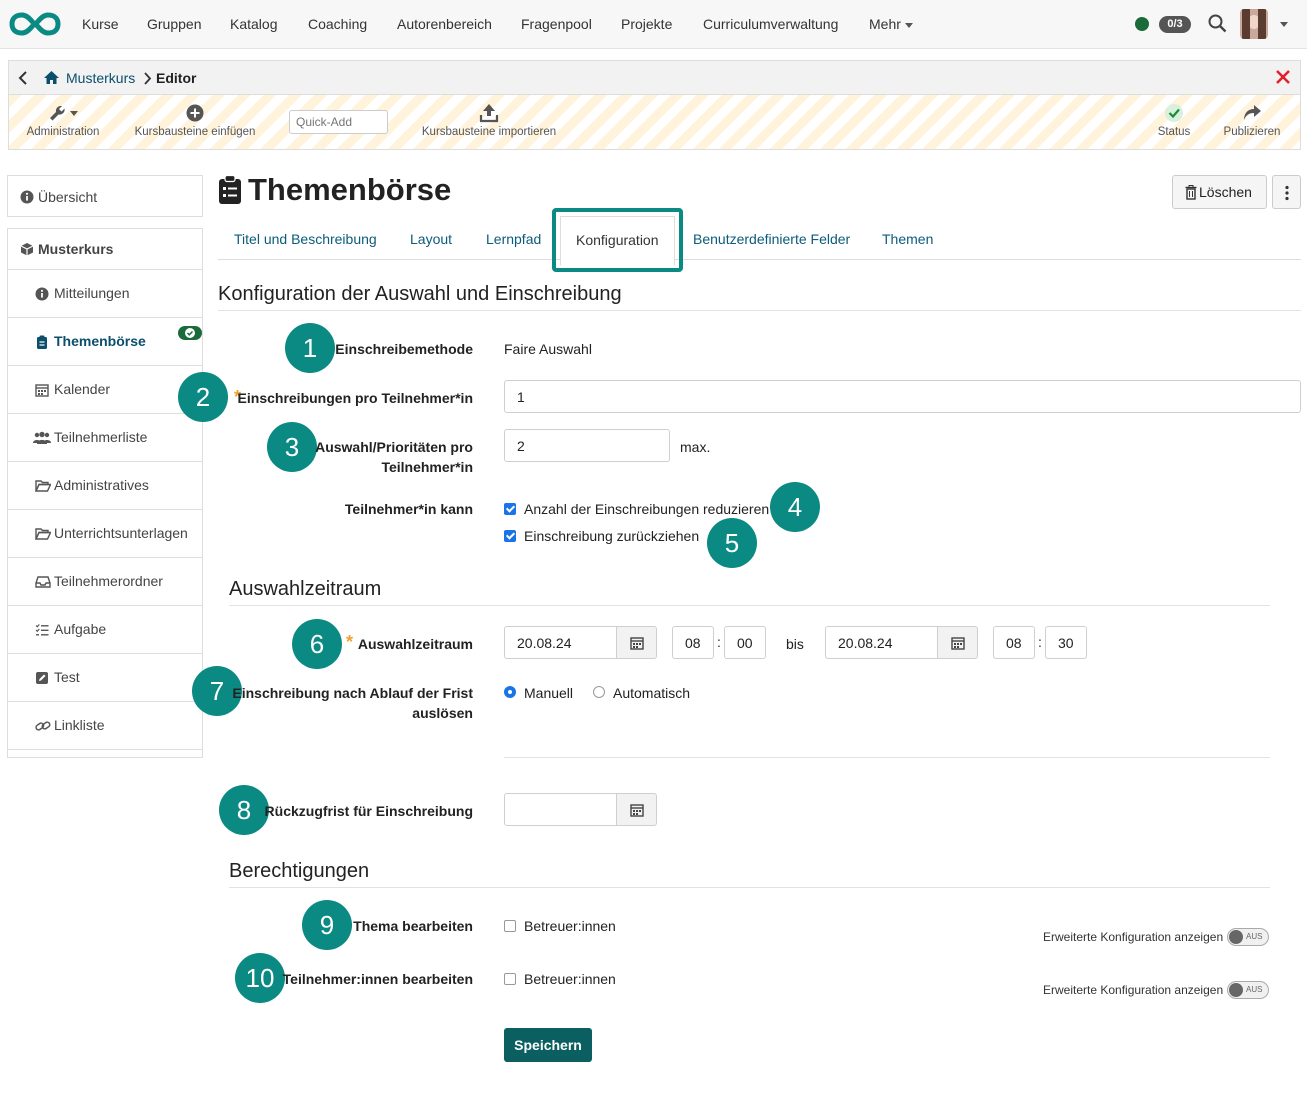  Describe the element at coordinates (174, 24) in the screenshot. I see `nav-gruppen: Gruppen` at that location.